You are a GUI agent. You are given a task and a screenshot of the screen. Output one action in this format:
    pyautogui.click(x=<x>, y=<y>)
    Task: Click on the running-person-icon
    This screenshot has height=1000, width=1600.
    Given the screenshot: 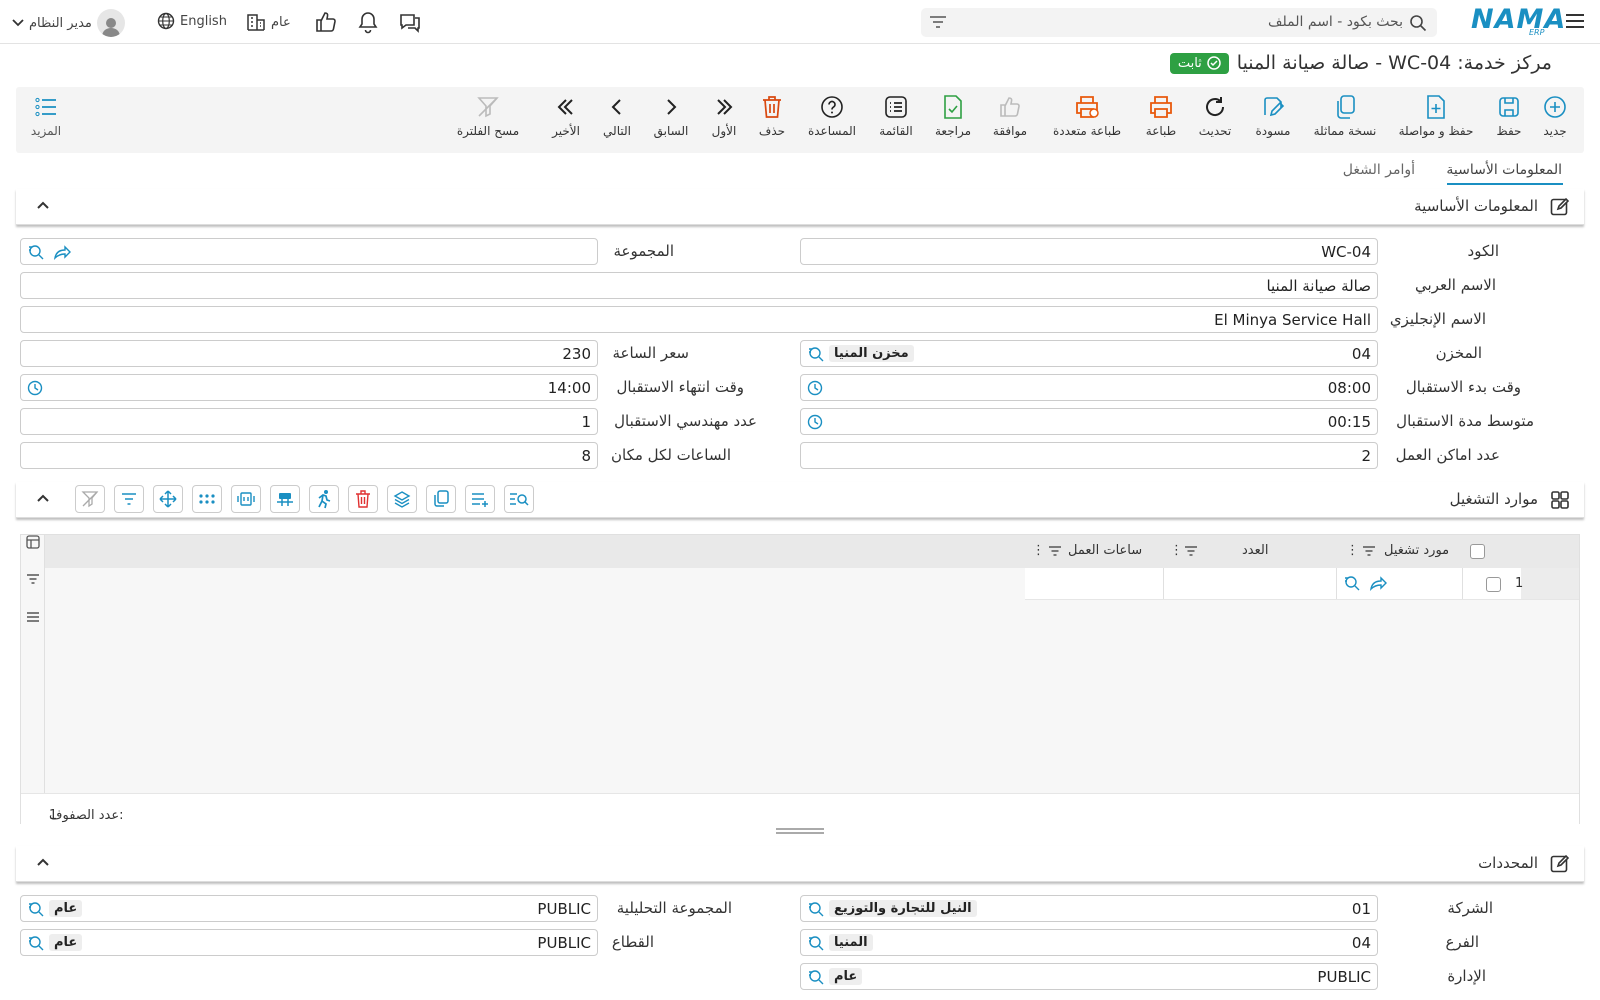 What is the action you would take?
    pyautogui.click(x=324, y=499)
    